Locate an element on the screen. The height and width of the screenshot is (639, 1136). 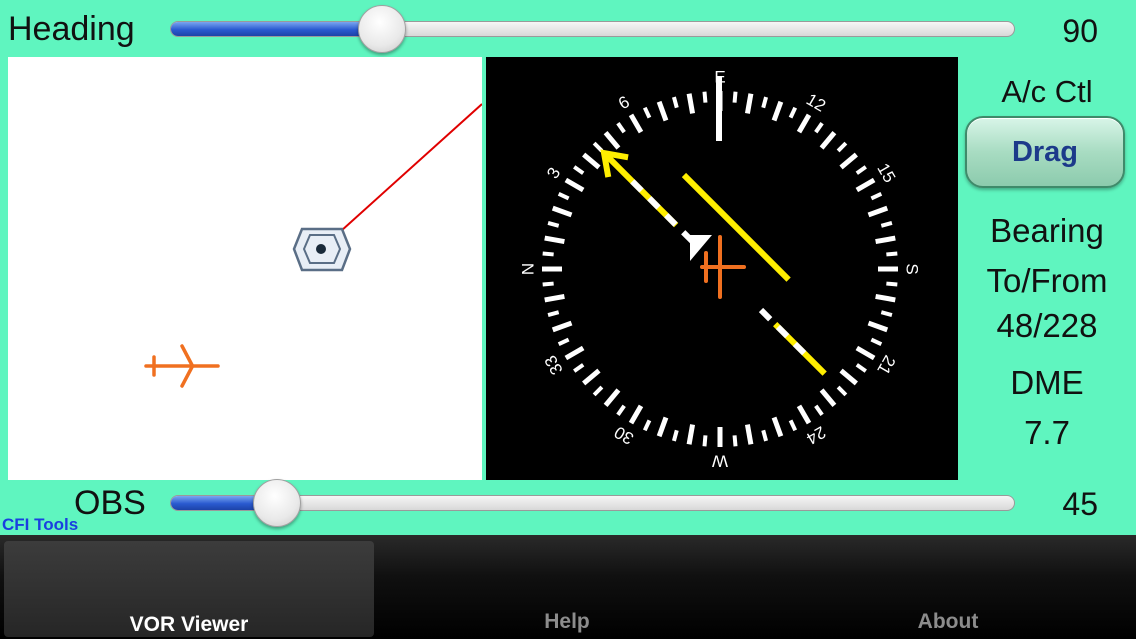
compass-label: N is located at coordinates (528, 269).